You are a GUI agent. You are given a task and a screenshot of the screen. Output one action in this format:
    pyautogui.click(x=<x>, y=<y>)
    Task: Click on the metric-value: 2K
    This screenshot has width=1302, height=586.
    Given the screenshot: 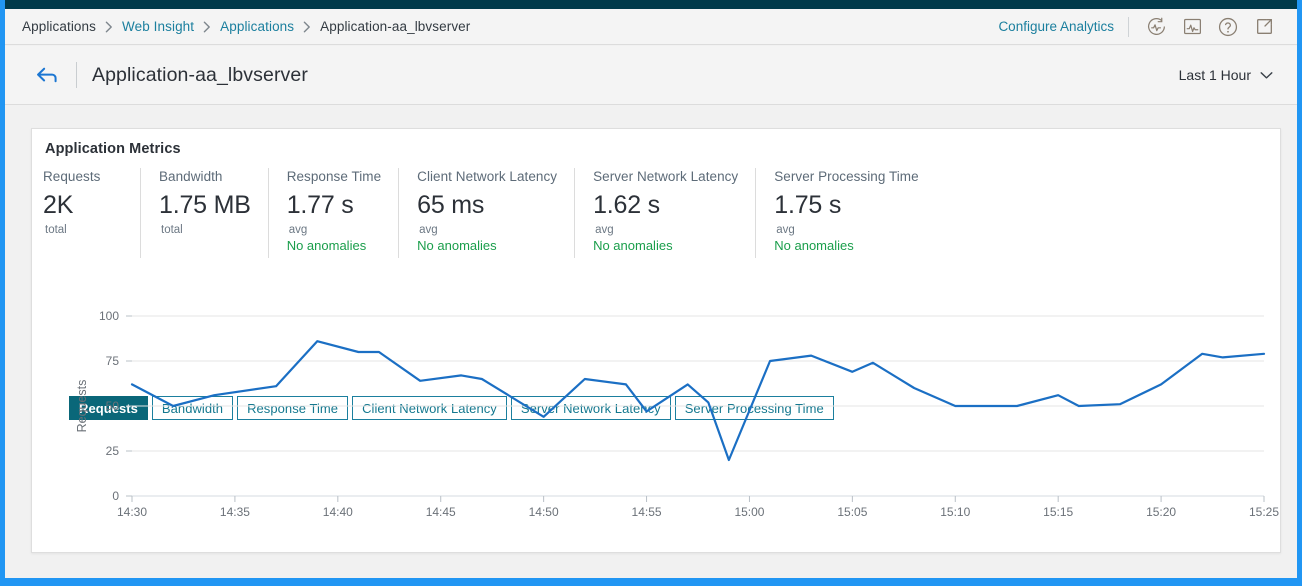 What is the action you would take?
    pyautogui.click(x=58, y=205)
    